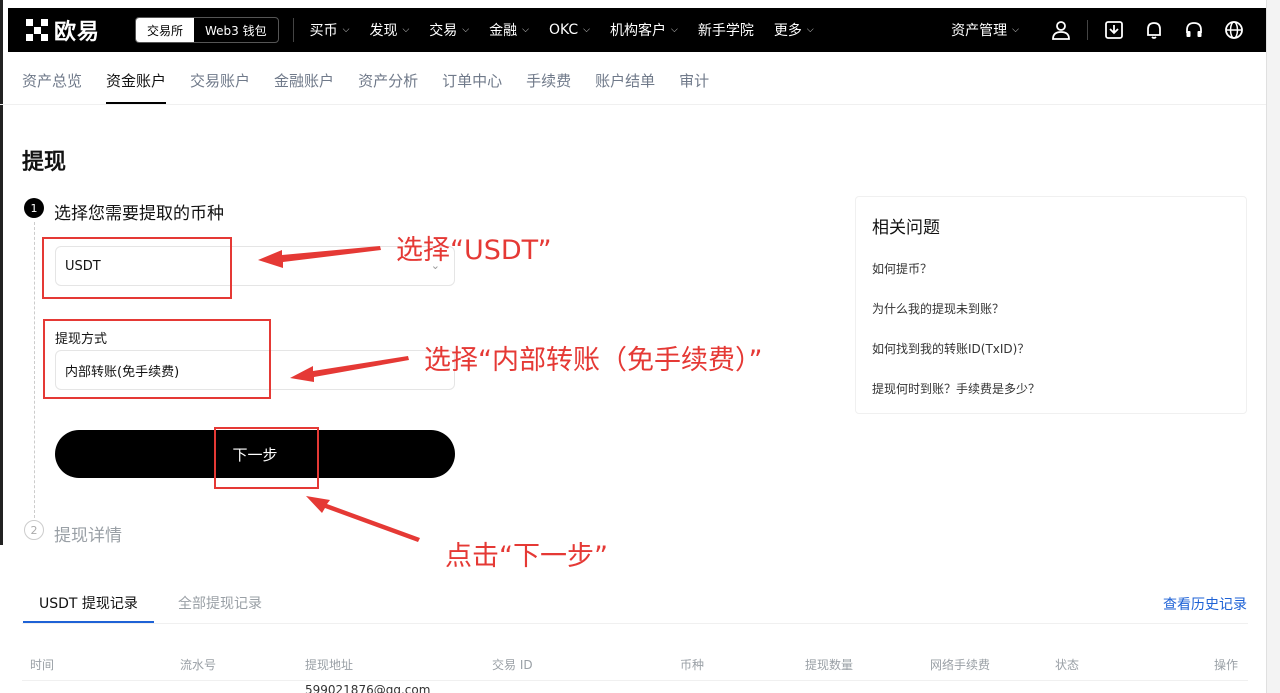 The height and width of the screenshot is (693, 1280). What do you see at coordinates (52, 80) in the screenshot?
I see `subnav-item-0: 资产总览` at bounding box center [52, 80].